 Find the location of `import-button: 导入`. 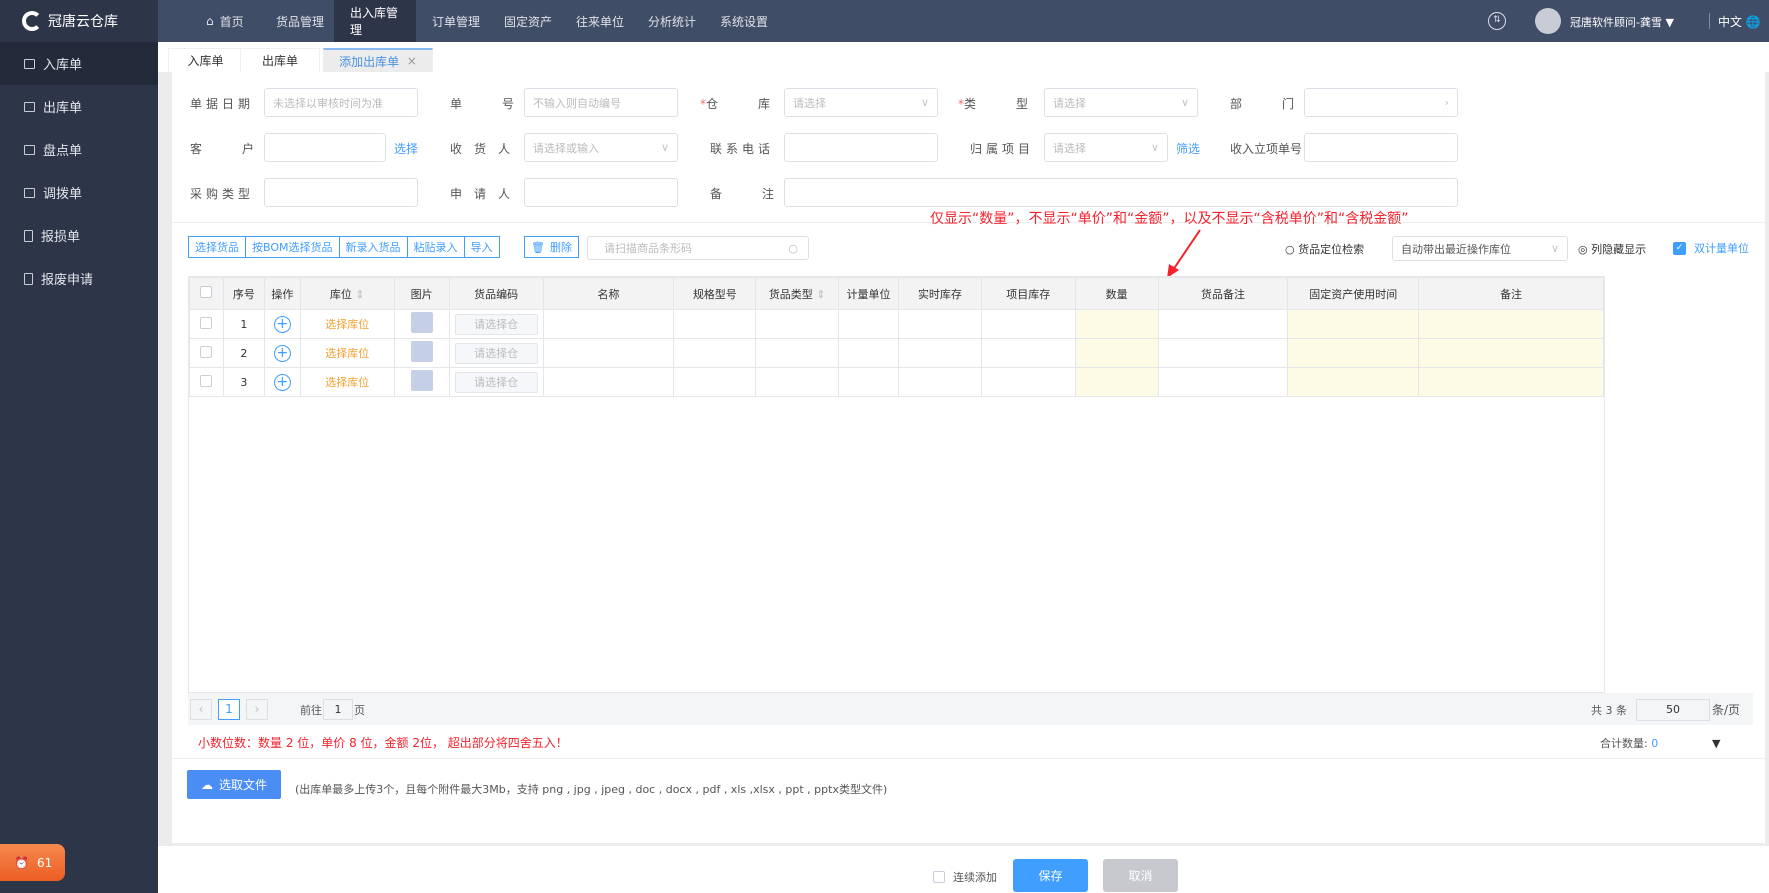

import-button: 导入 is located at coordinates (482, 247).